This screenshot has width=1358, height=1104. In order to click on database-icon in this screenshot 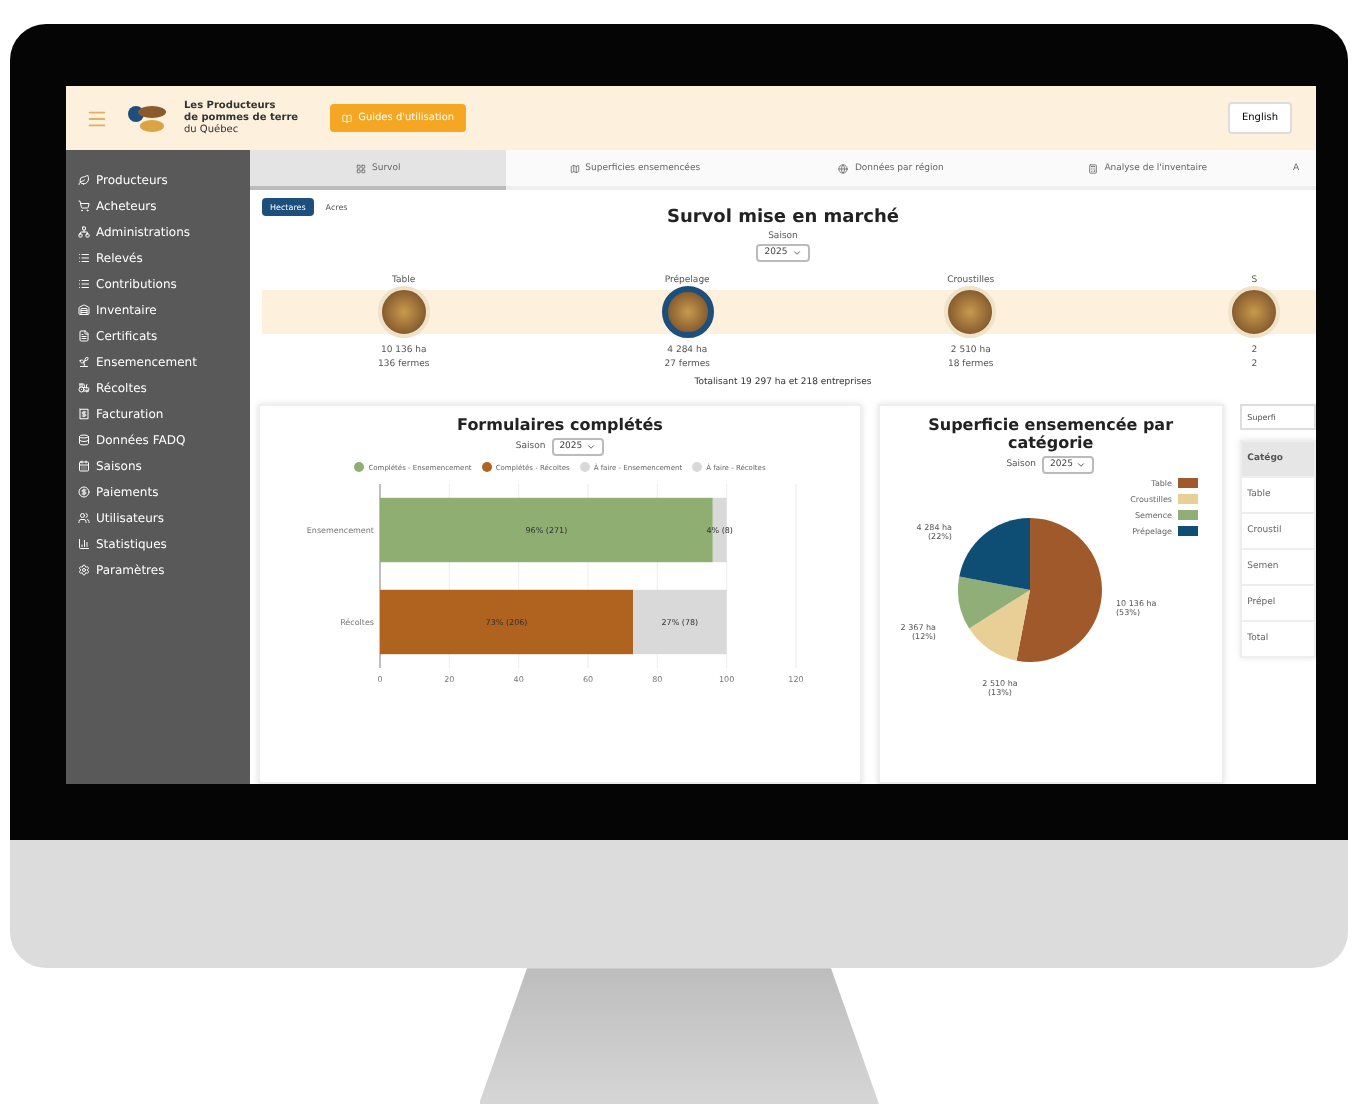, I will do `click(84, 440)`.